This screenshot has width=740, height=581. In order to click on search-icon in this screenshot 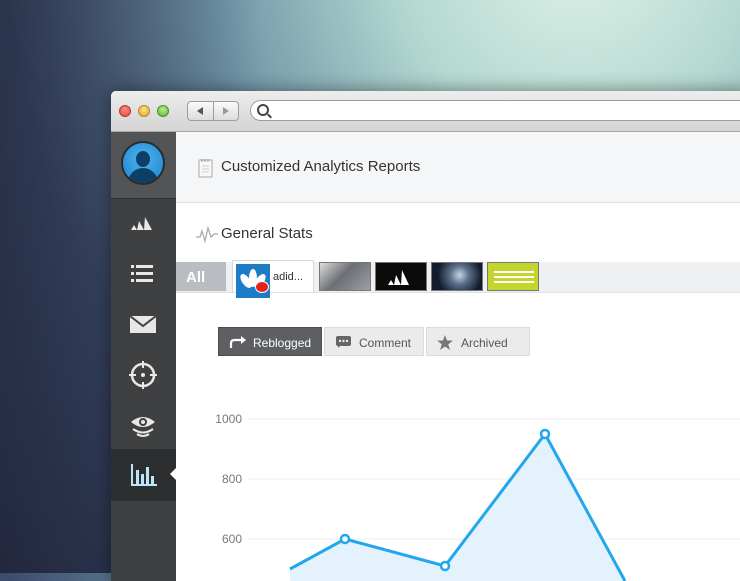, I will do `click(263, 110)`.